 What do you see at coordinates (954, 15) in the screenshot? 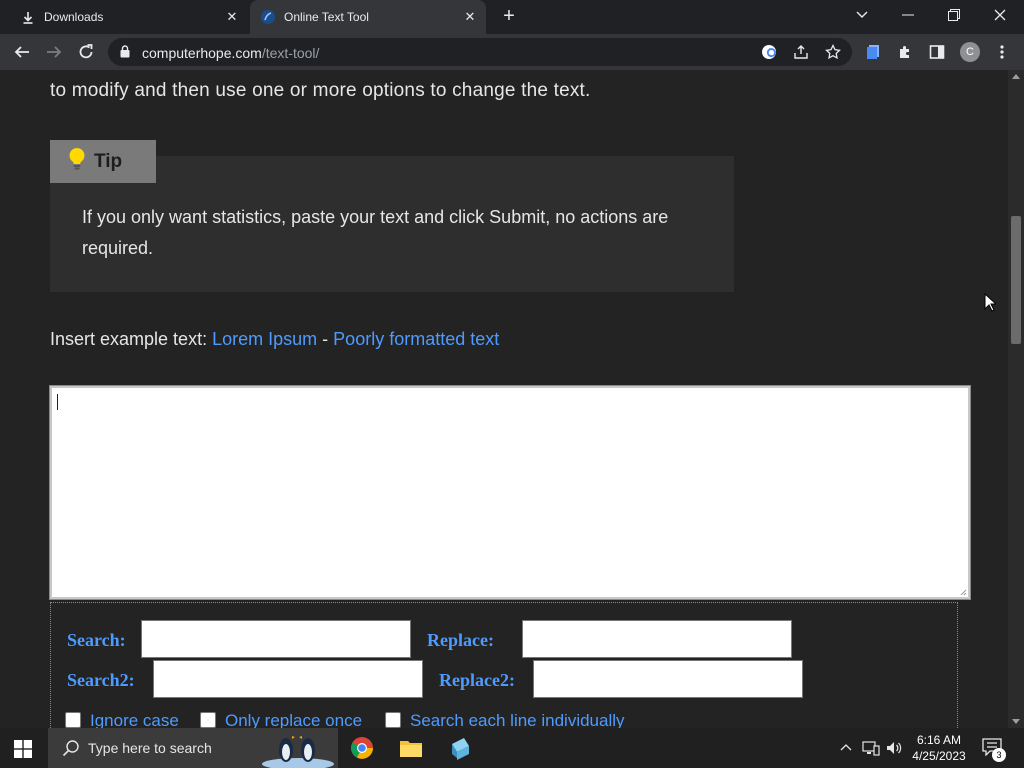
I see `restore-button` at bounding box center [954, 15].